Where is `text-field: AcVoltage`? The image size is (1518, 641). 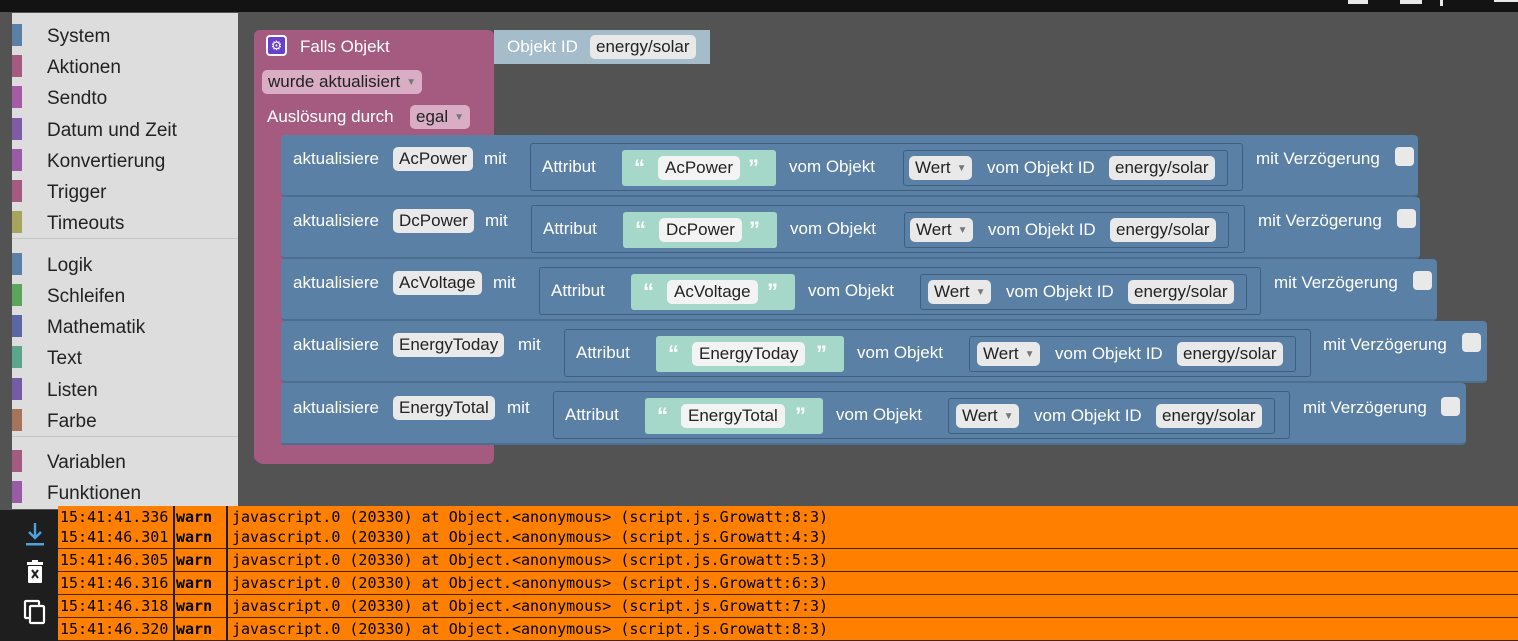 text-field: AcVoltage is located at coordinates (712, 292).